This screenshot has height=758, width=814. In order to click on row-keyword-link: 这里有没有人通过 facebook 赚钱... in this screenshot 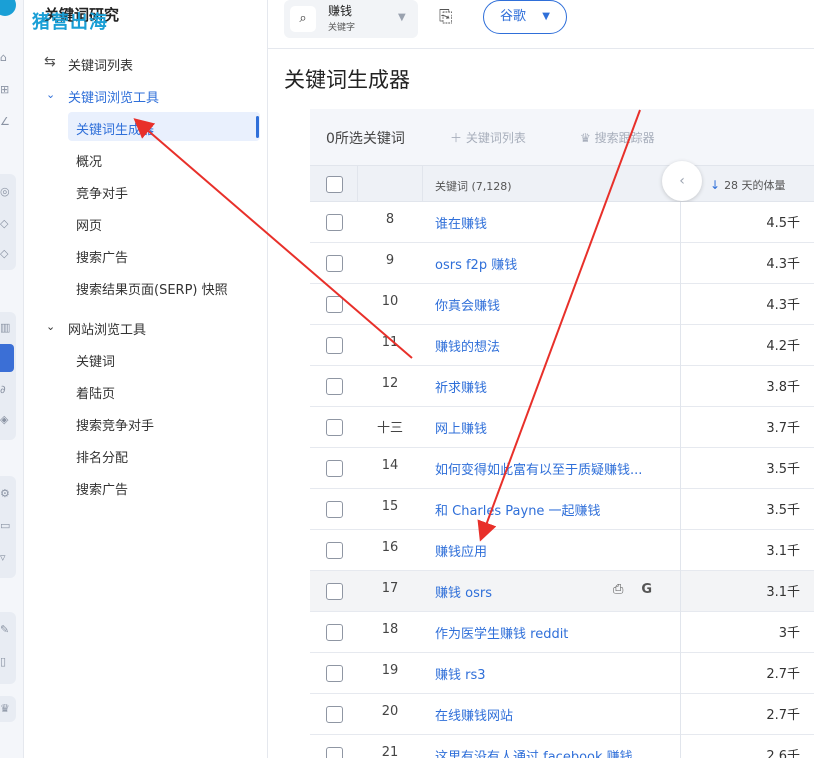, I will do `click(547, 752)`.